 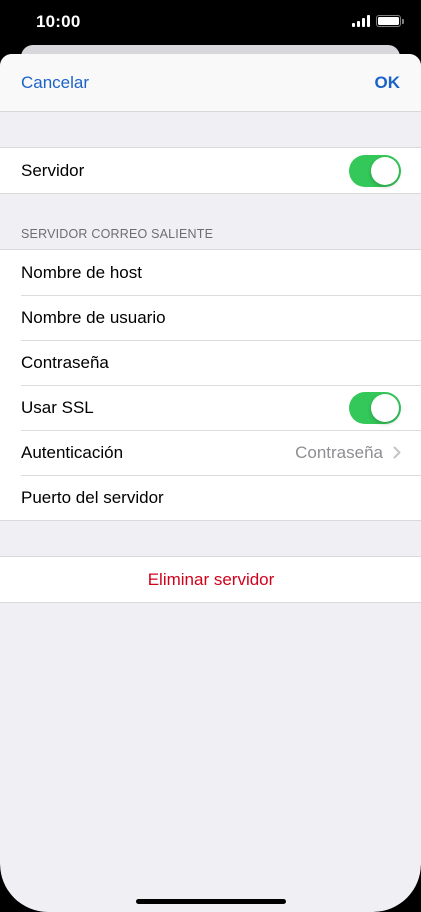 I want to click on ssl-row: Usar SSL, so click(x=210, y=407).